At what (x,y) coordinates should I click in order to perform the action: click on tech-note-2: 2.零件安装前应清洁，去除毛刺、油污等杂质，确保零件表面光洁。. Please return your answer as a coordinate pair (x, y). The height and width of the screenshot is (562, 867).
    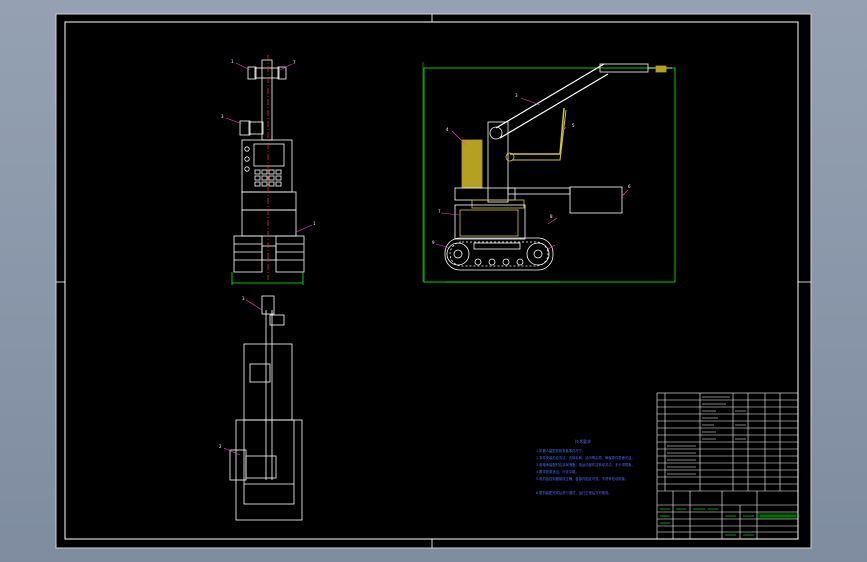
    Looking at the image, I should click on (585, 457).